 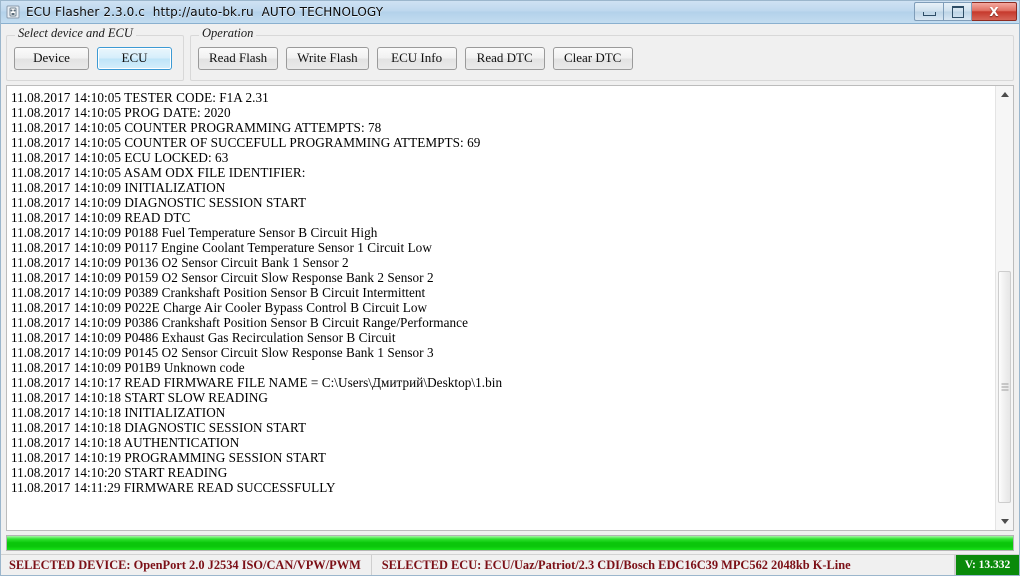 I want to click on scroll-down-button, so click(x=1004, y=521).